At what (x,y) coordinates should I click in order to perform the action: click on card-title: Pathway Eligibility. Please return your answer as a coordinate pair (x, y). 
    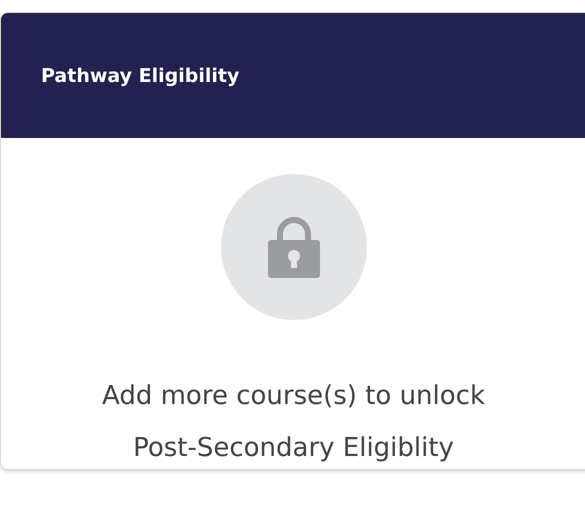
    Looking at the image, I should click on (140, 75).